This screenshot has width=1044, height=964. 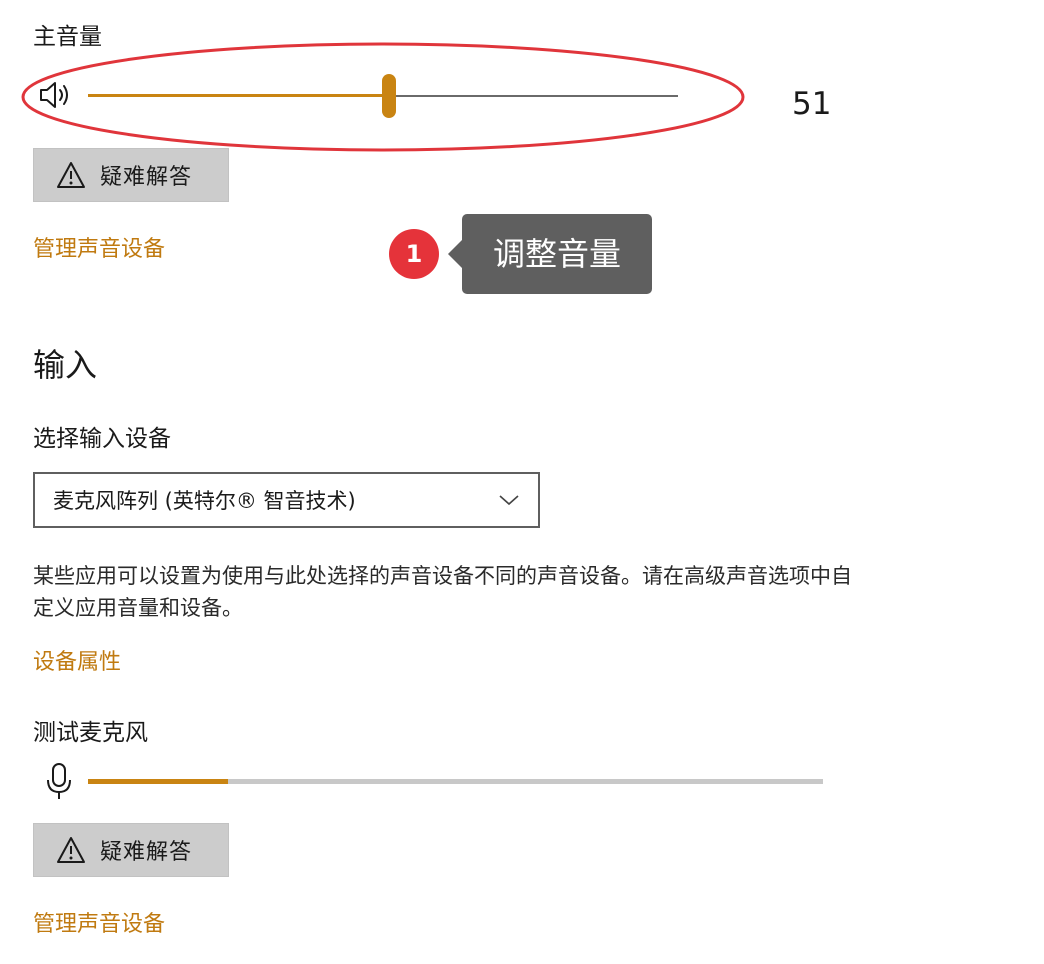 What do you see at coordinates (77, 663) in the screenshot?
I see `device-properties-link: 设备属性` at bounding box center [77, 663].